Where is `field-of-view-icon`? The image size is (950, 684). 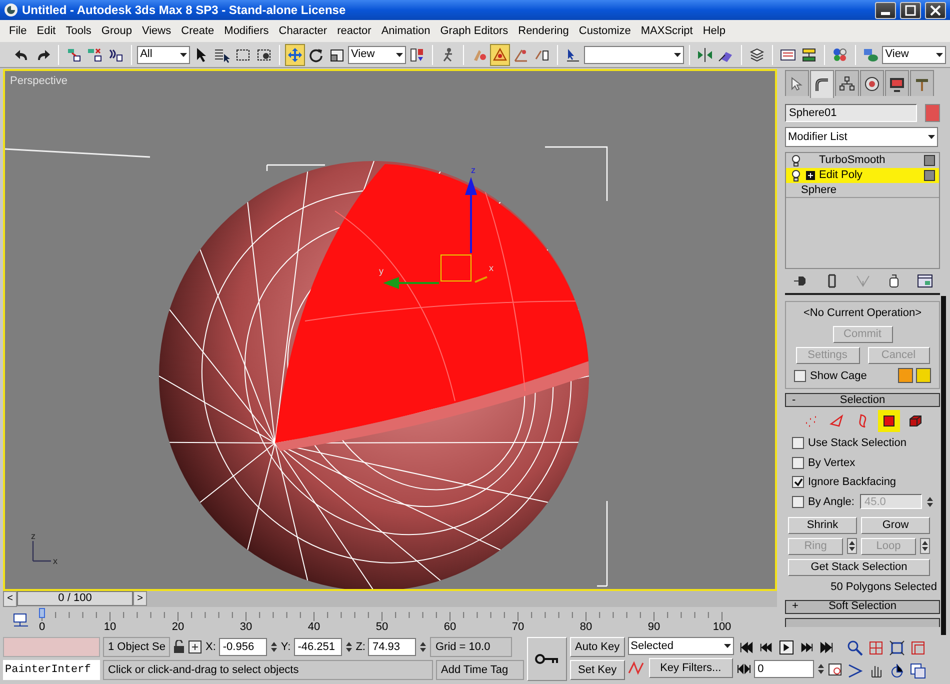
field-of-view-icon is located at coordinates (855, 670).